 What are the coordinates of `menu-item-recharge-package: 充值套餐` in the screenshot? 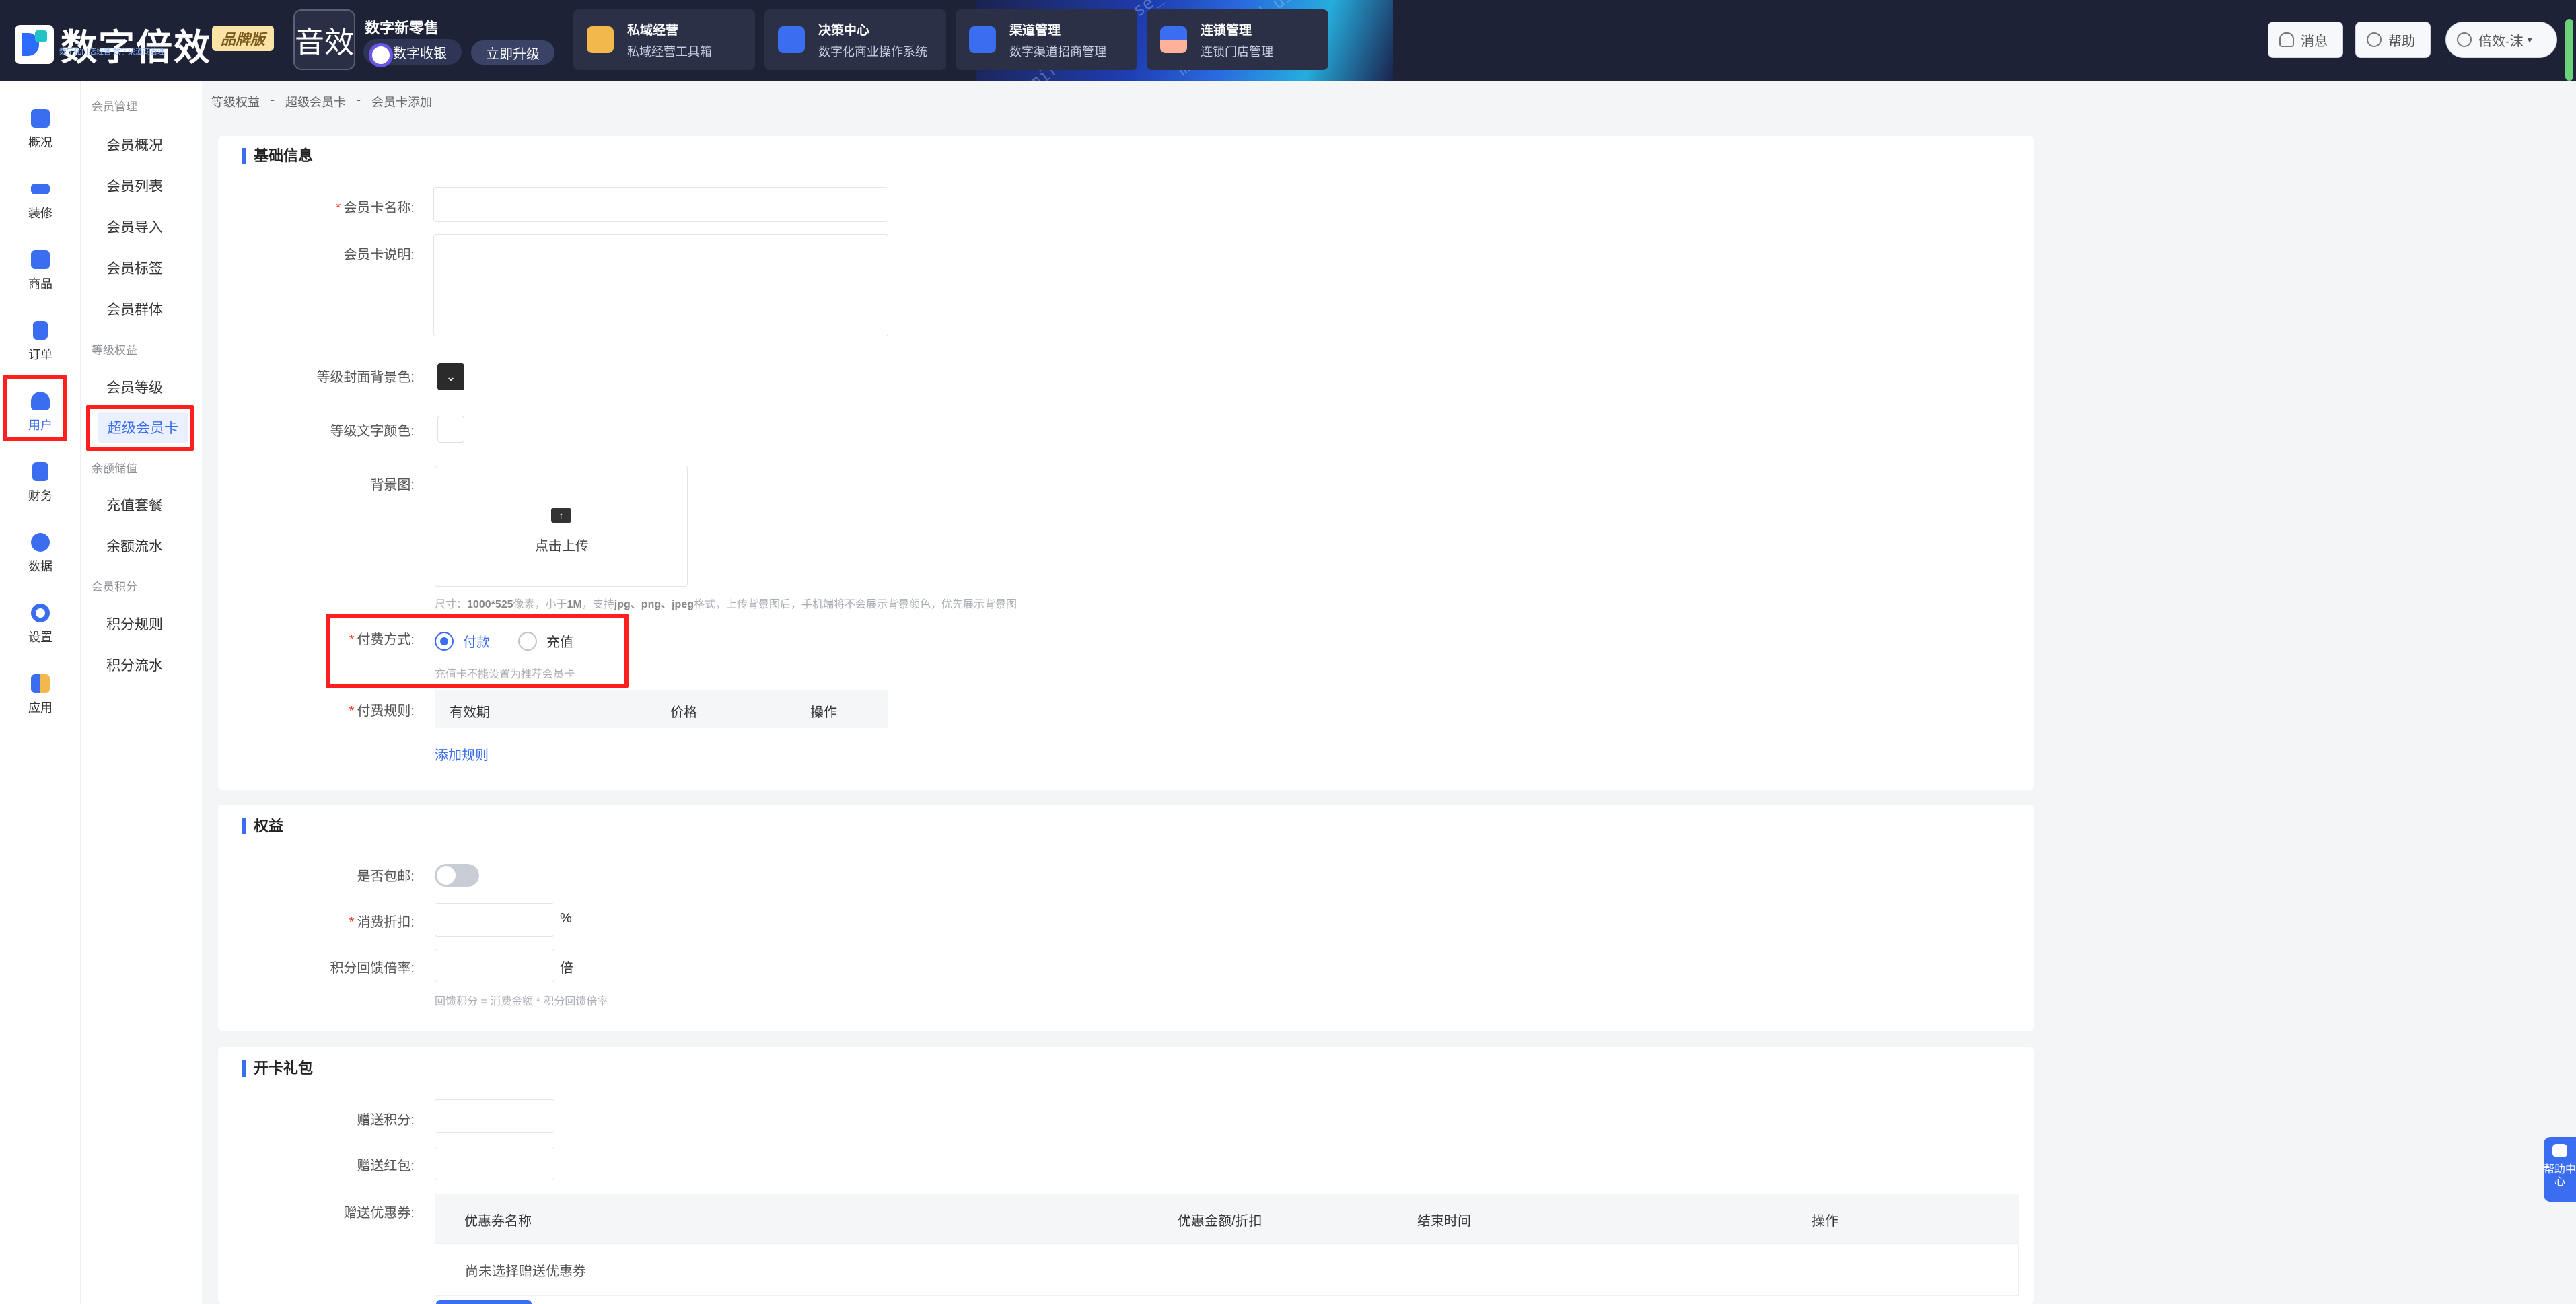 It's located at (134, 505).